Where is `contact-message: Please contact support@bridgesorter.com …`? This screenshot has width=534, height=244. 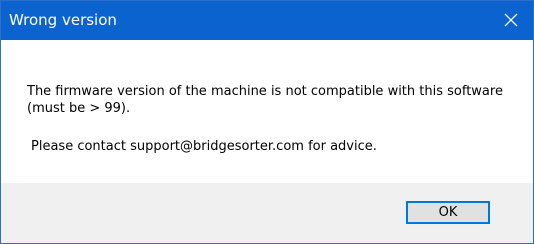 contact-message: Please contact support@bridgesorter.com … is located at coordinates (204, 146).